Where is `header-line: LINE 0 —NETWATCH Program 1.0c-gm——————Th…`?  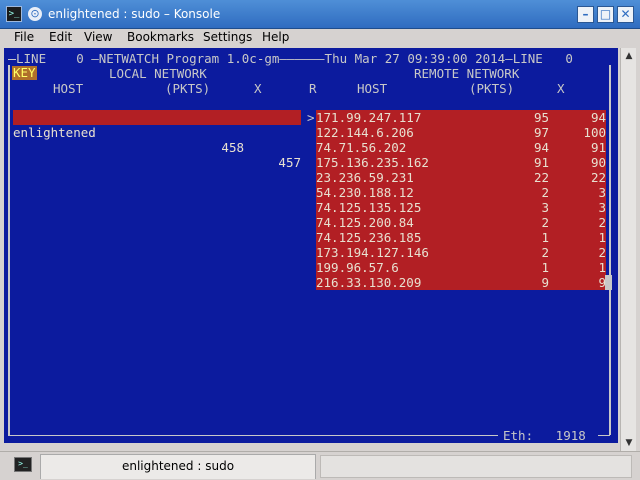 header-line: LINE 0 —NETWATCH Program 1.0c-gm——————Th… is located at coordinates (294, 58).